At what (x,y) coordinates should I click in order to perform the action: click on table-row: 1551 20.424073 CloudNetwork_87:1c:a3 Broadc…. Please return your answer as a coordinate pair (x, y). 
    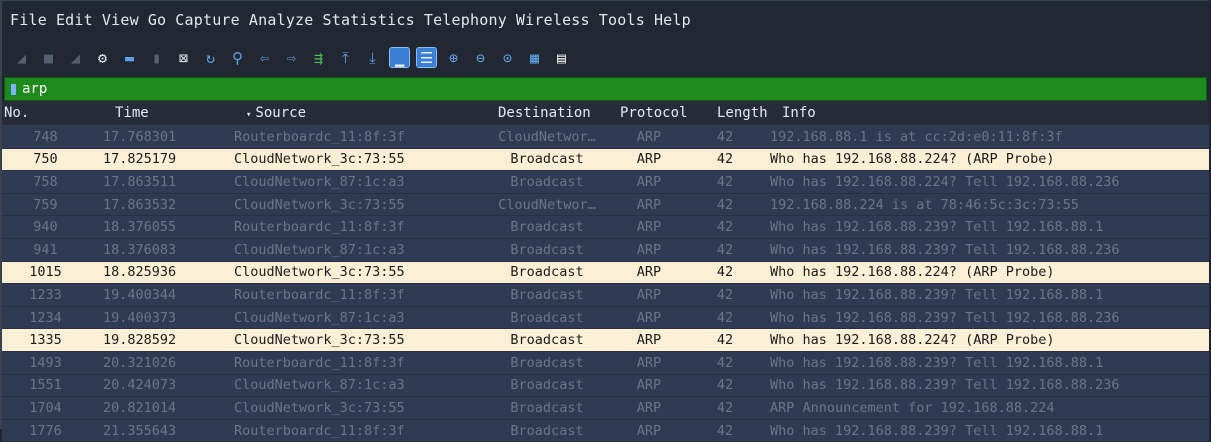
    Looking at the image, I should click on (605, 386).